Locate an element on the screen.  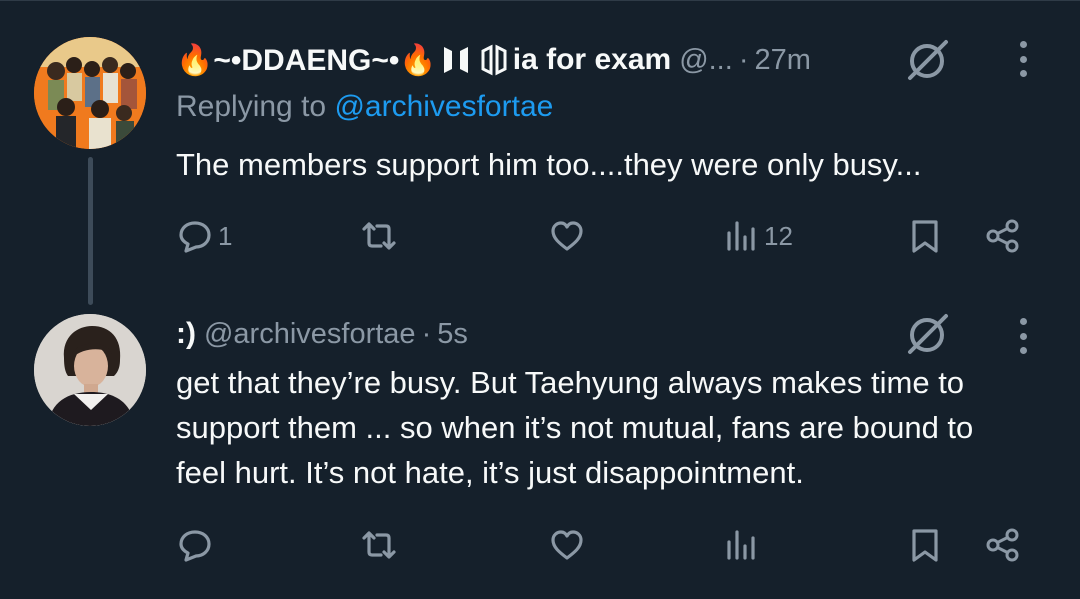
action-bar: 1 12 is located at coordinates (540, 236).